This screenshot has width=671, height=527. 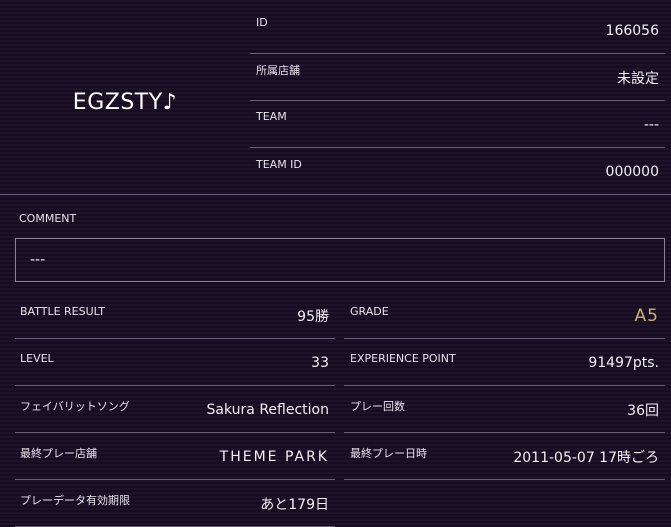 I want to click on battle-result-label: BATTLE RESULT, so click(x=62, y=311).